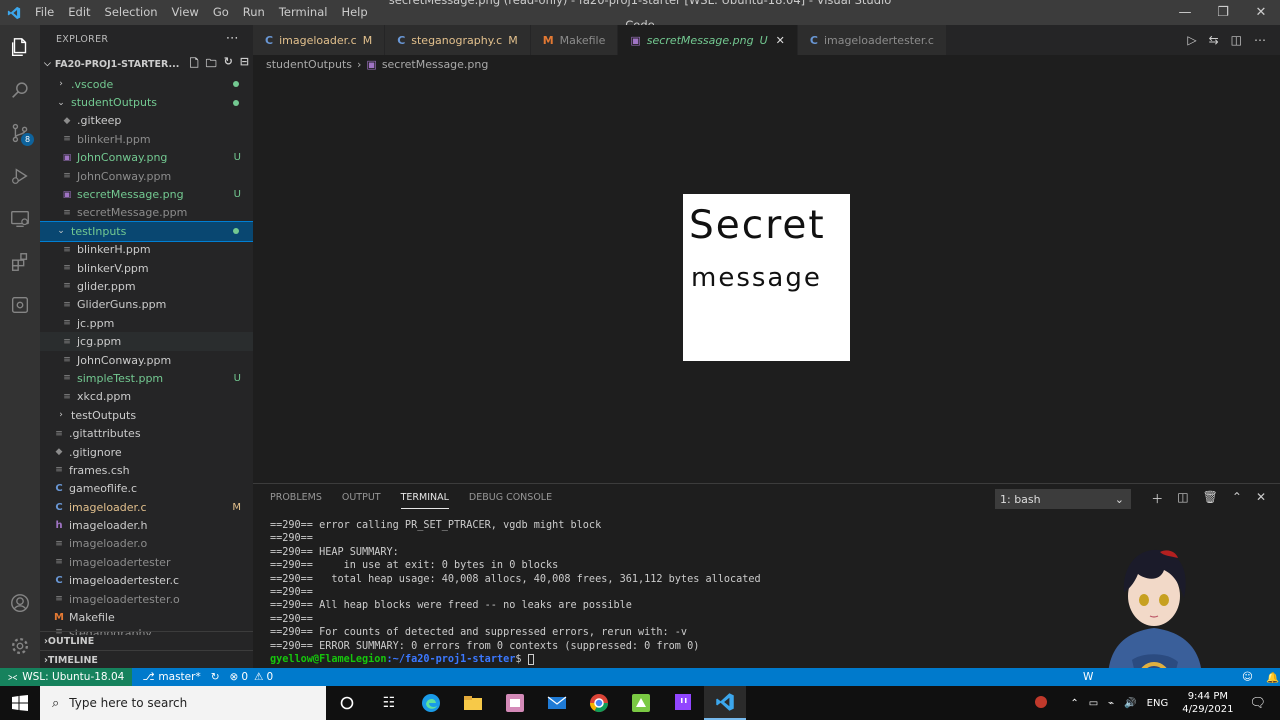 The width and height of the screenshot is (1280, 720). What do you see at coordinates (599, 703) in the screenshot?
I see `chrome-button` at bounding box center [599, 703].